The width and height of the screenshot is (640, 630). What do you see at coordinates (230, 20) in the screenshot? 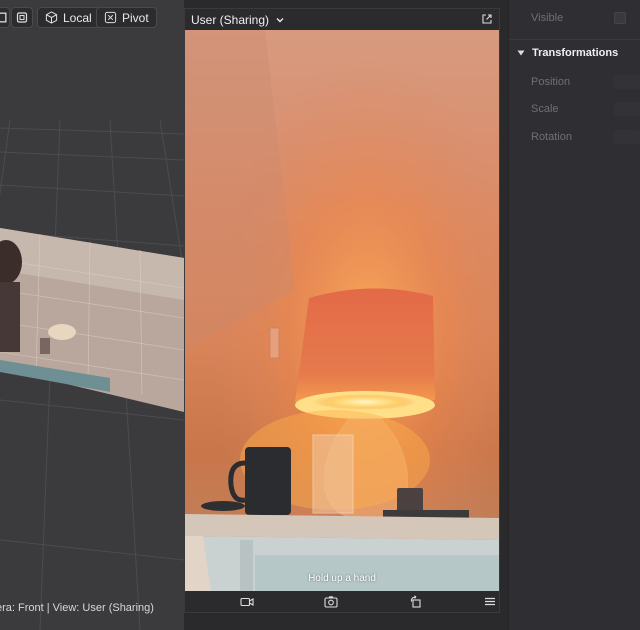
I see `preview-title: User (Sharing)` at bounding box center [230, 20].